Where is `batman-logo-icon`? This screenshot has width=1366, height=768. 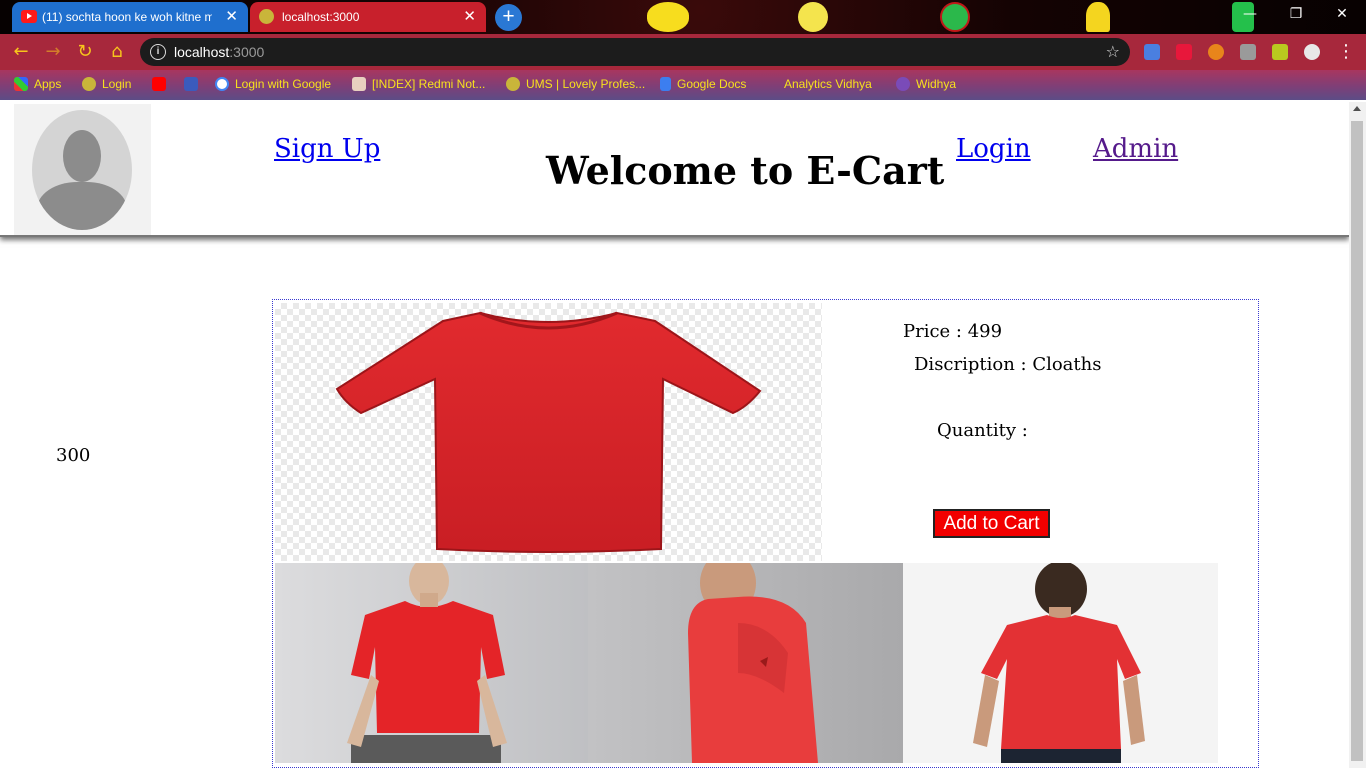 batman-logo-icon is located at coordinates (668, 17).